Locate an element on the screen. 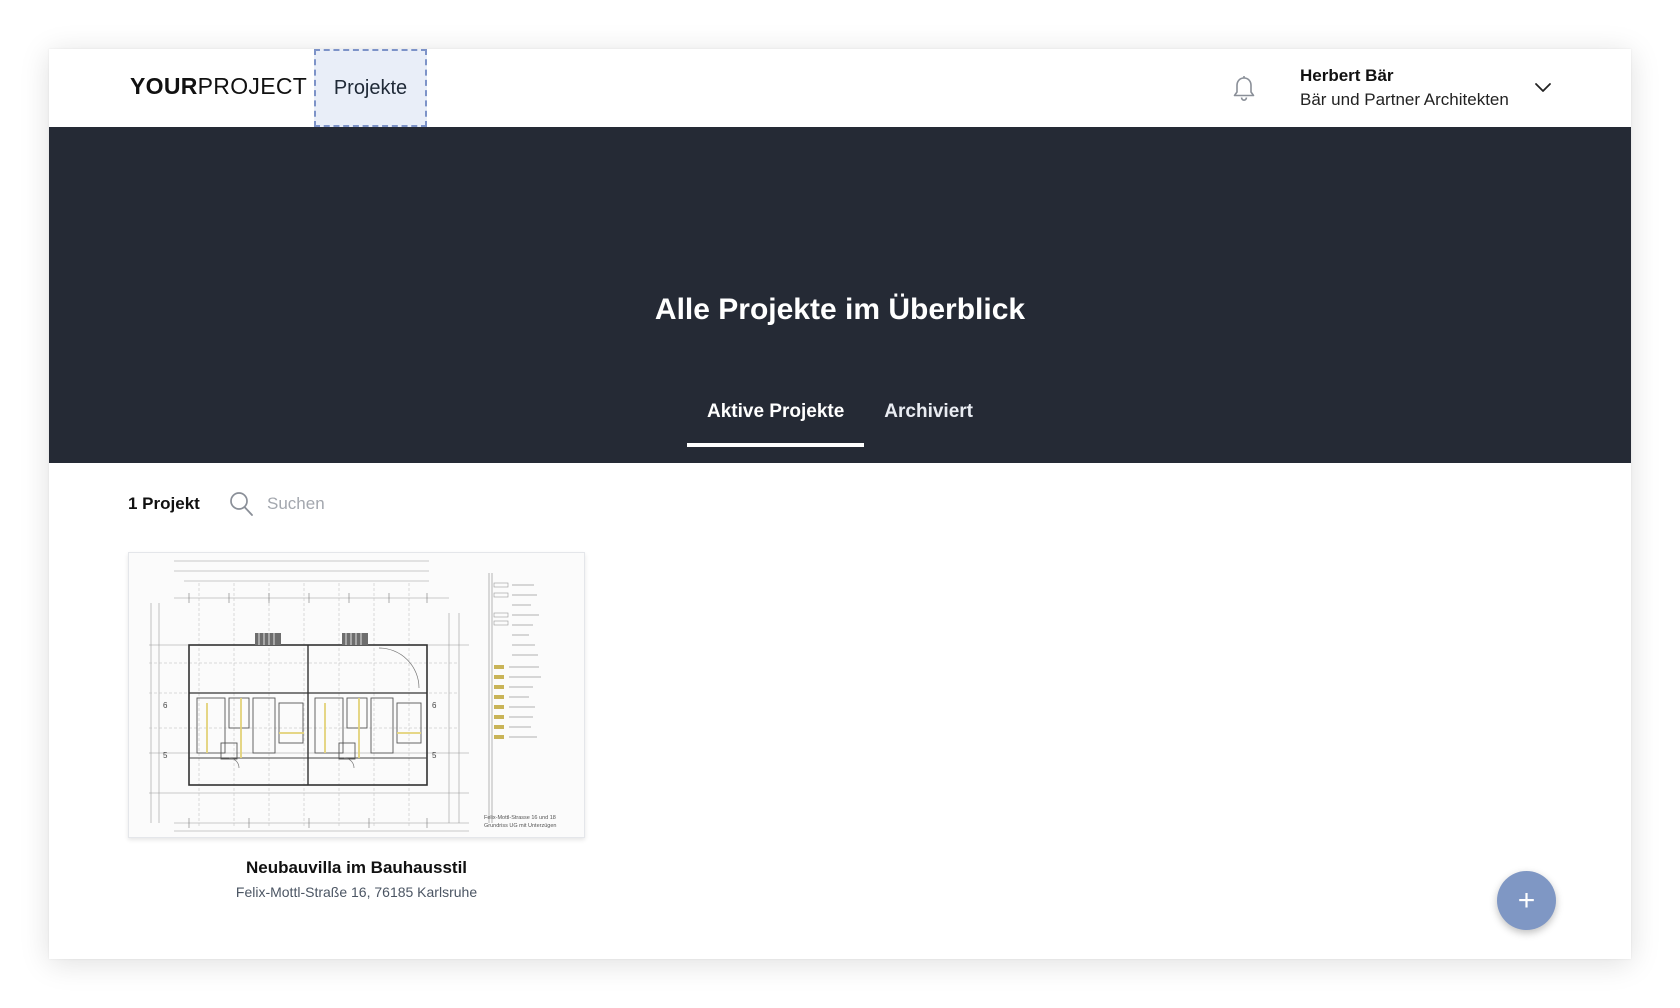 The width and height of the screenshot is (1680, 1008). plus-icon: + is located at coordinates (1526, 900).